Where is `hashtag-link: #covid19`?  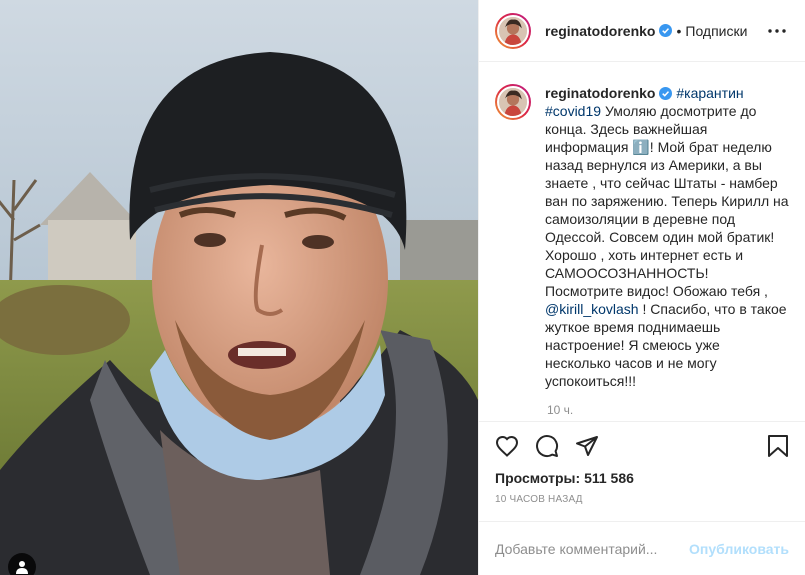 hashtag-link: #covid19 is located at coordinates (573, 111).